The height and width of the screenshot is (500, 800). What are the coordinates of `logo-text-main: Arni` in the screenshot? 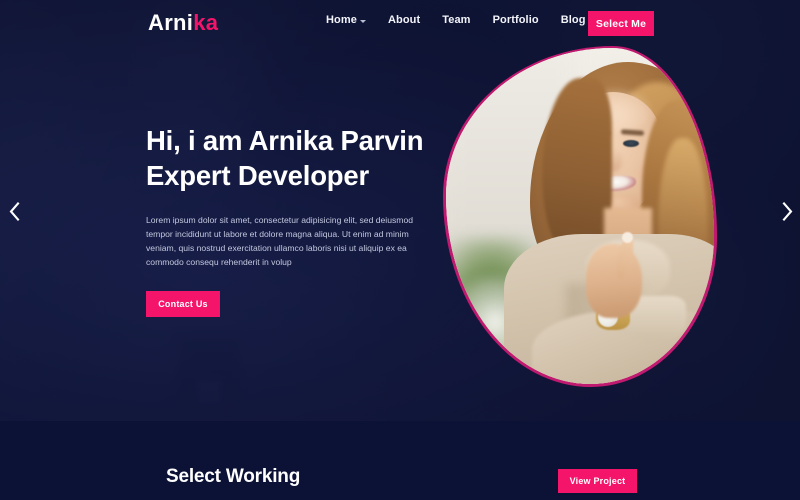 It's located at (171, 22).